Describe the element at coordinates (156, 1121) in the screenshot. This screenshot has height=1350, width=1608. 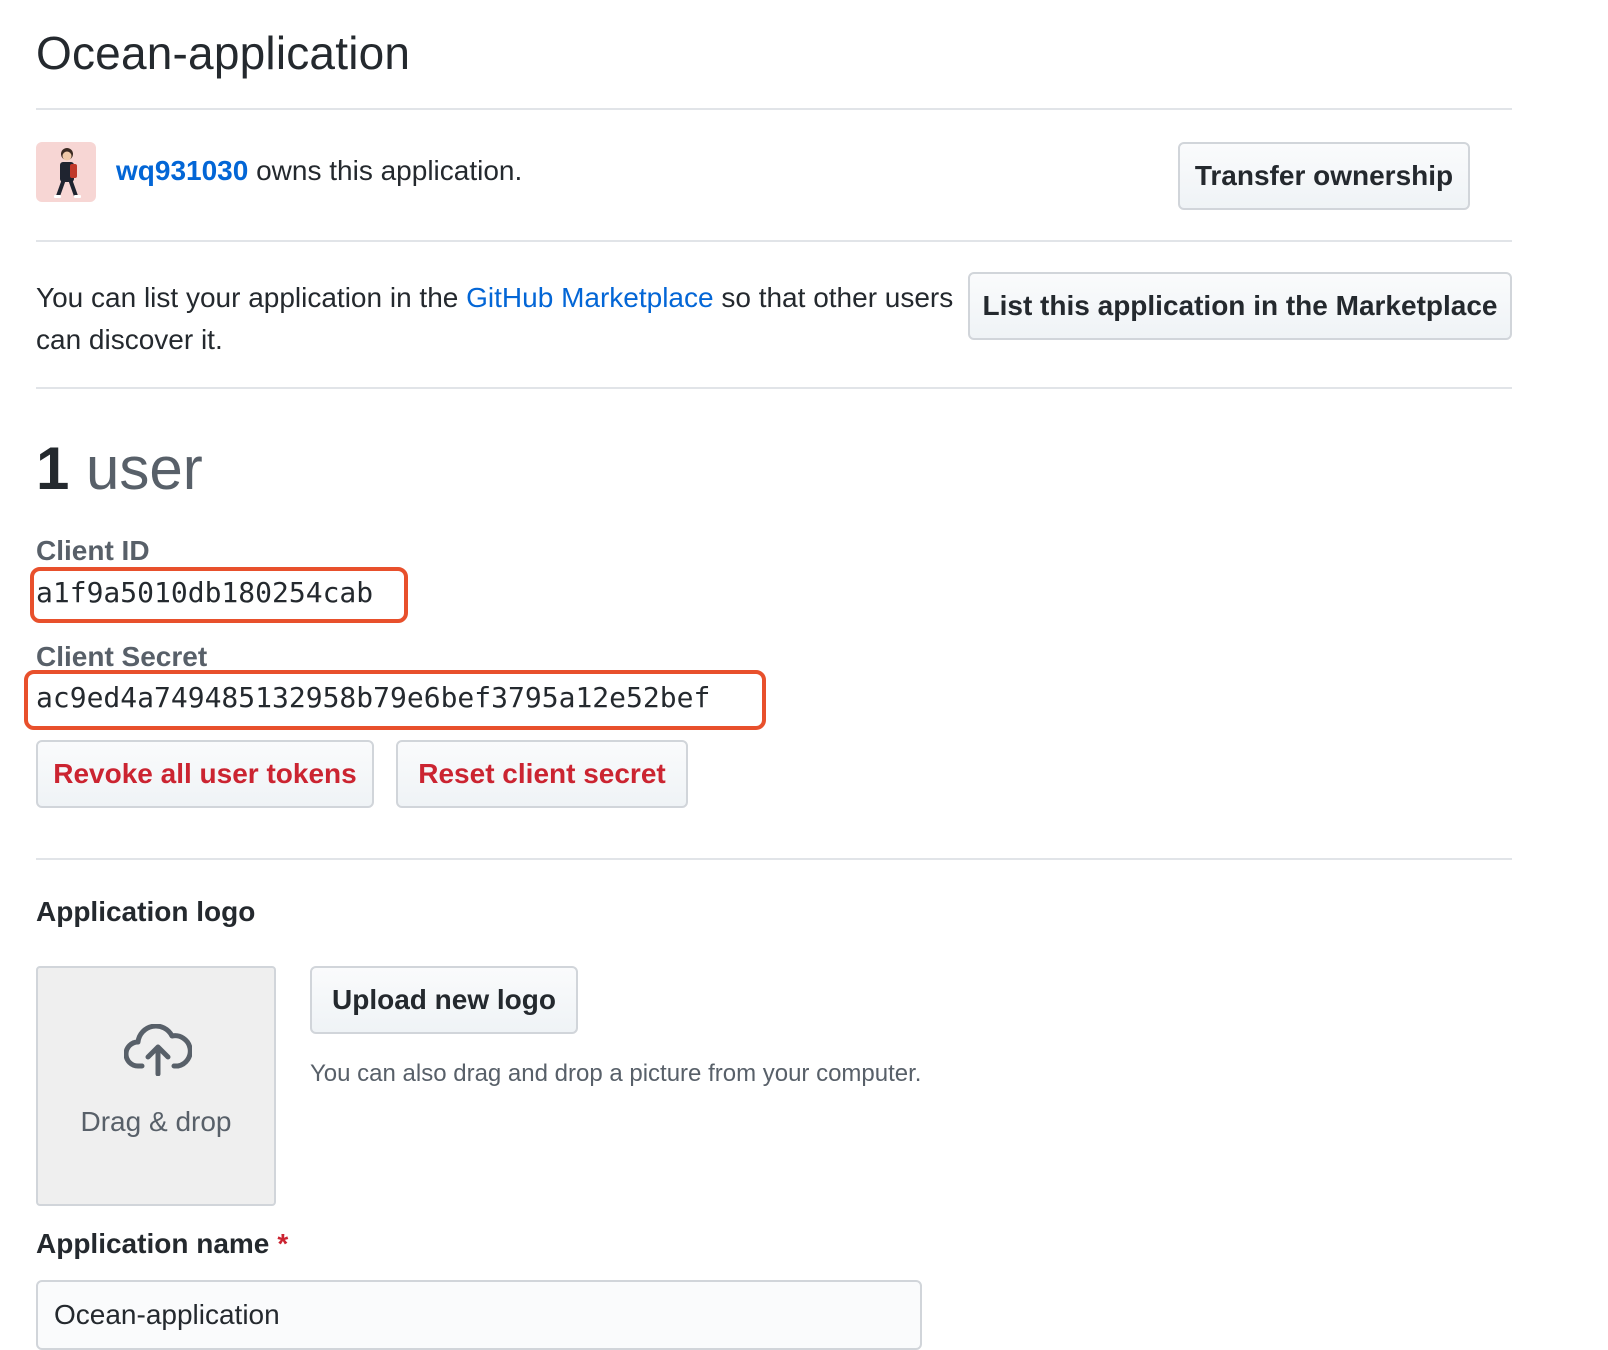
I see `dropzone-label: Drag & drop` at that location.